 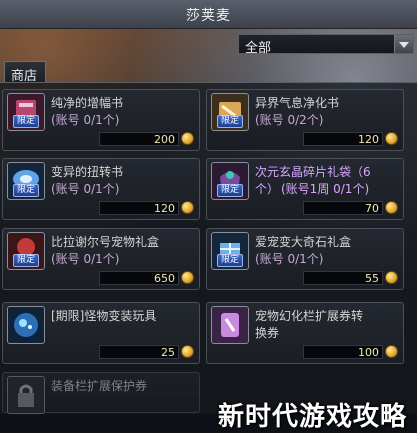 What do you see at coordinates (309, 316) in the screenshot?
I see `item-name: 宠物幻化栏扩展券转` at bounding box center [309, 316].